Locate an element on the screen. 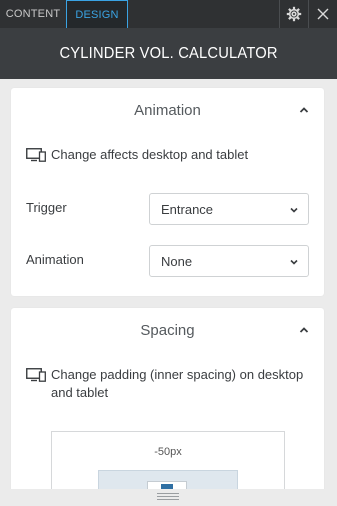 The height and width of the screenshot is (506, 337). animation-device-note: Change affects desktop and tablet is located at coordinates (137, 155).